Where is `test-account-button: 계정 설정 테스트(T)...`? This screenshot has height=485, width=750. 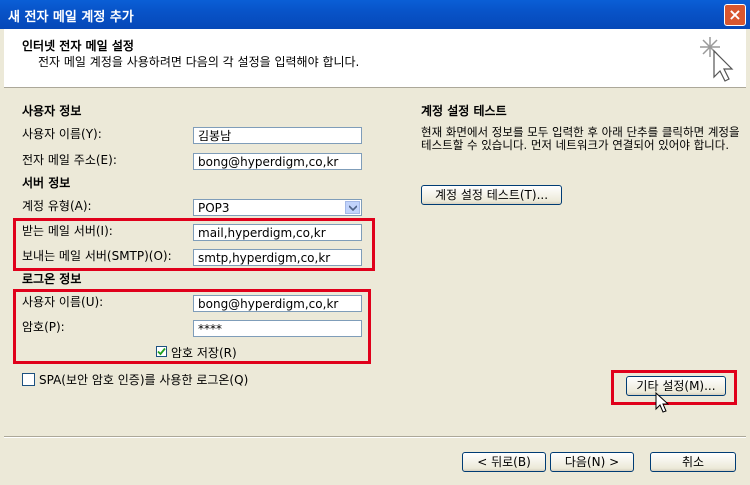 test-account-button: 계정 설정 테스트(T)... is located at coordinates (491, 195).